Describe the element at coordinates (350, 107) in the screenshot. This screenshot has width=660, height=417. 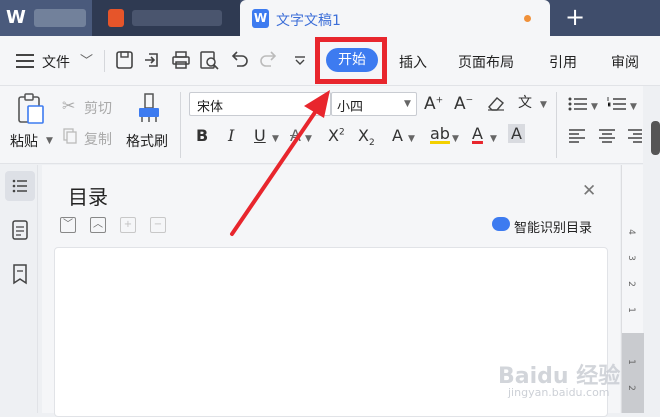
I see `font-size-value: 小四` at that location.